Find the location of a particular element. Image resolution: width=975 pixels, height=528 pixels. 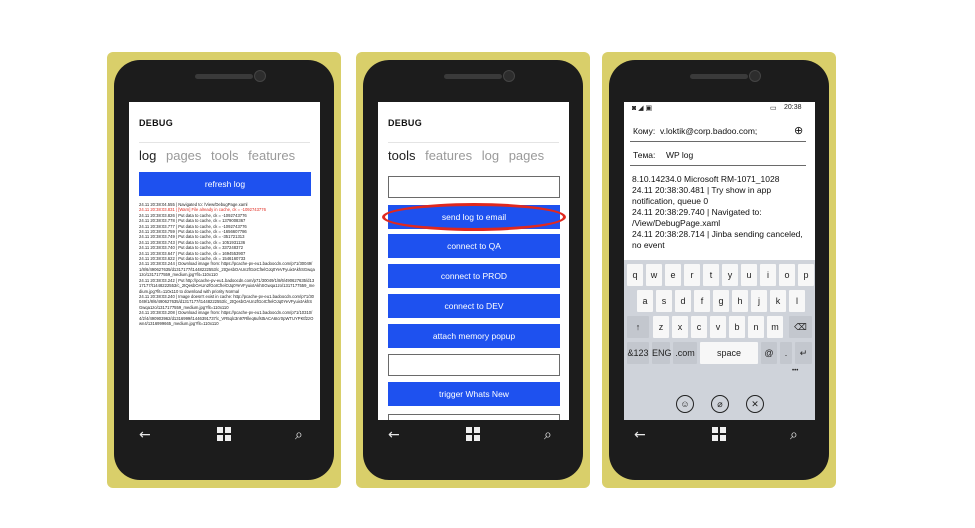

attach-memory-popup-button: attach memory popup is located at coordinates (474, 336).